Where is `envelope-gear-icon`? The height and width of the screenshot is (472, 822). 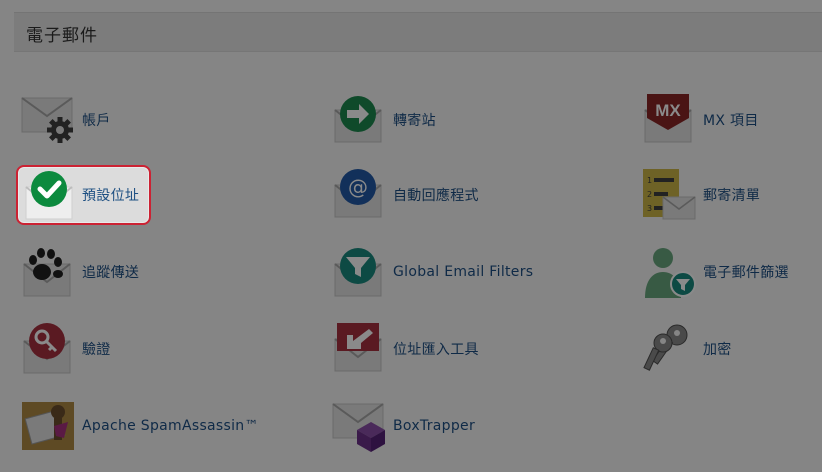
envelope-gear-icon is located at coordinates (48, 119).